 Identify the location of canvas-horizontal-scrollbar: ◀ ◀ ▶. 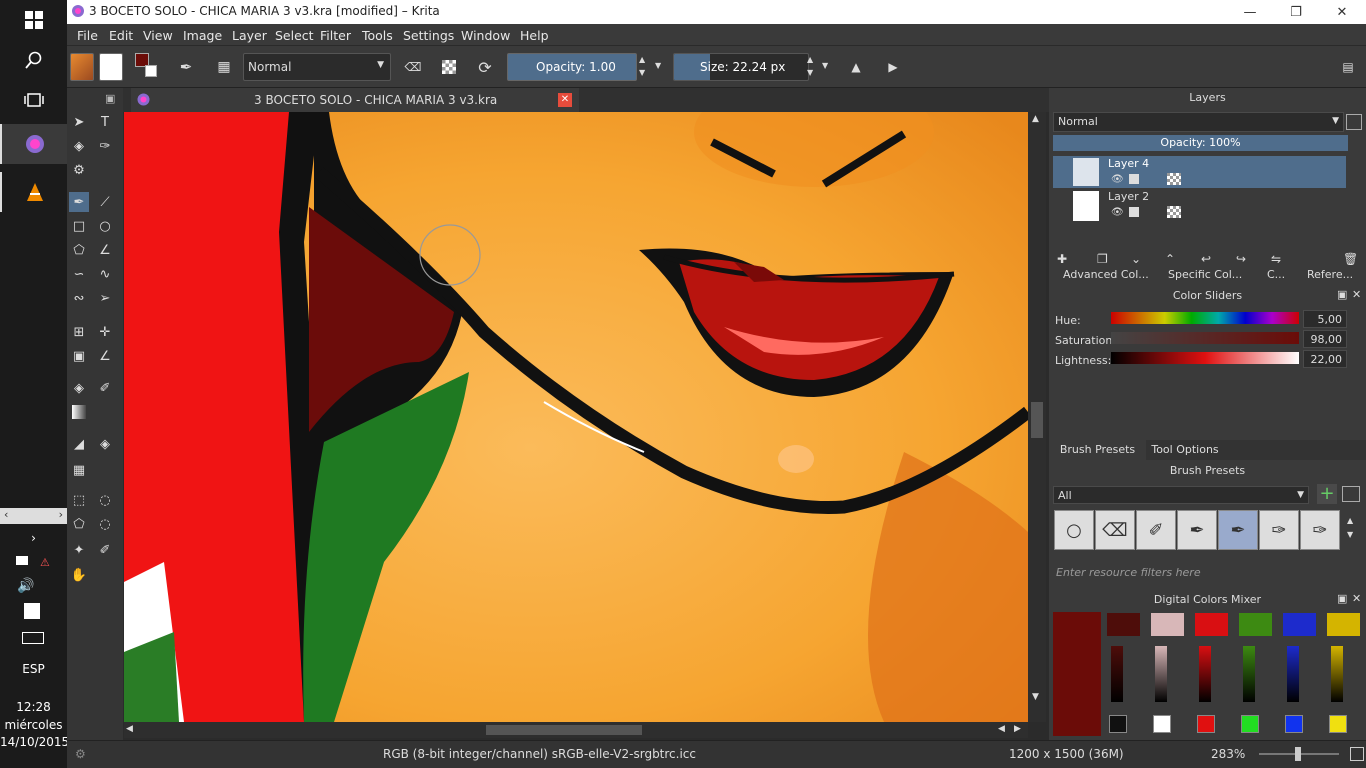
(576, 730).